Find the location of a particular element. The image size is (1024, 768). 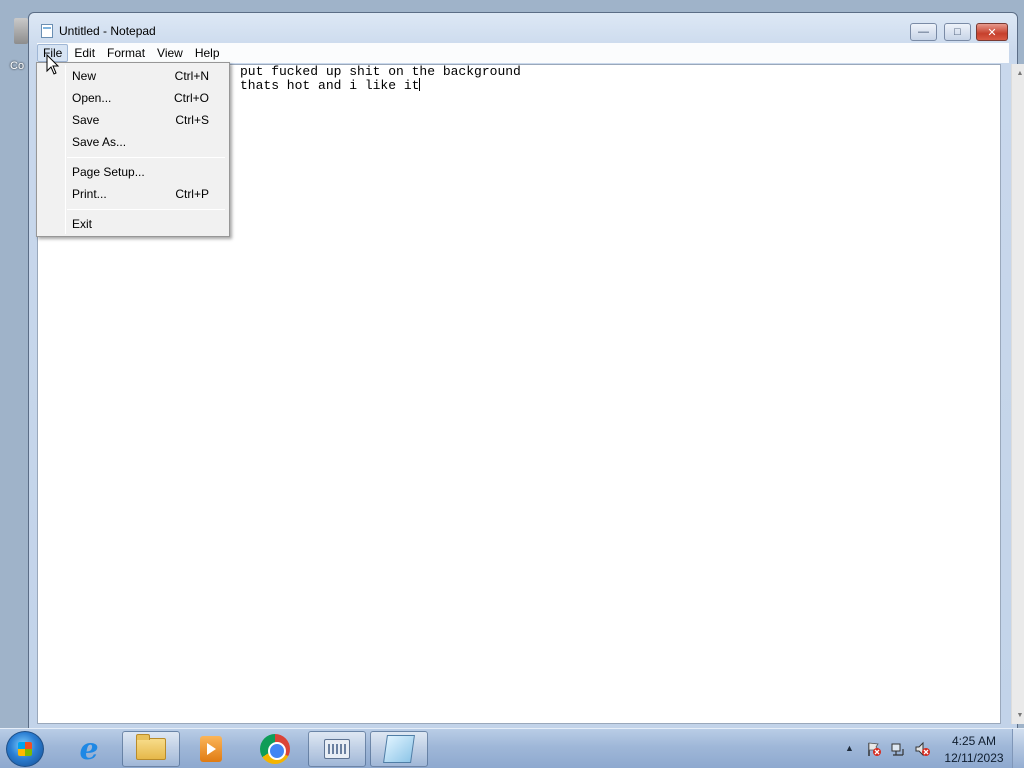

taskbar-notepad is located at coordinates (399, 749).